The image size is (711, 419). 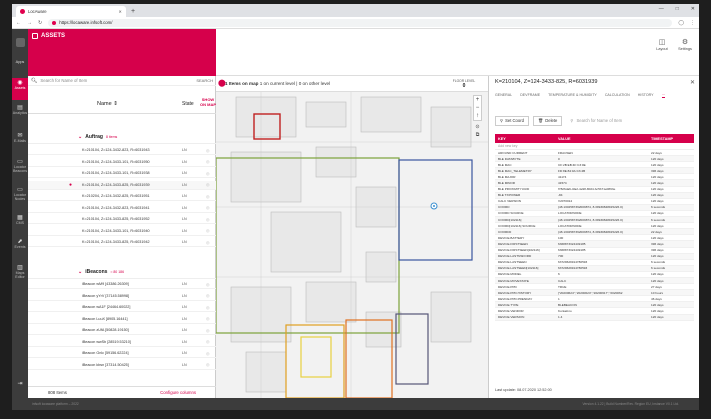 I want to click on rail-item-assets: ◉ Assets, so click(x=20, y=89).